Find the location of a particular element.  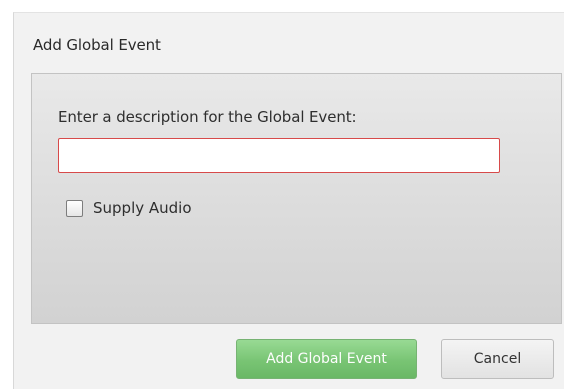

supply-audio-checkbox is located at coordinates (74, 208).